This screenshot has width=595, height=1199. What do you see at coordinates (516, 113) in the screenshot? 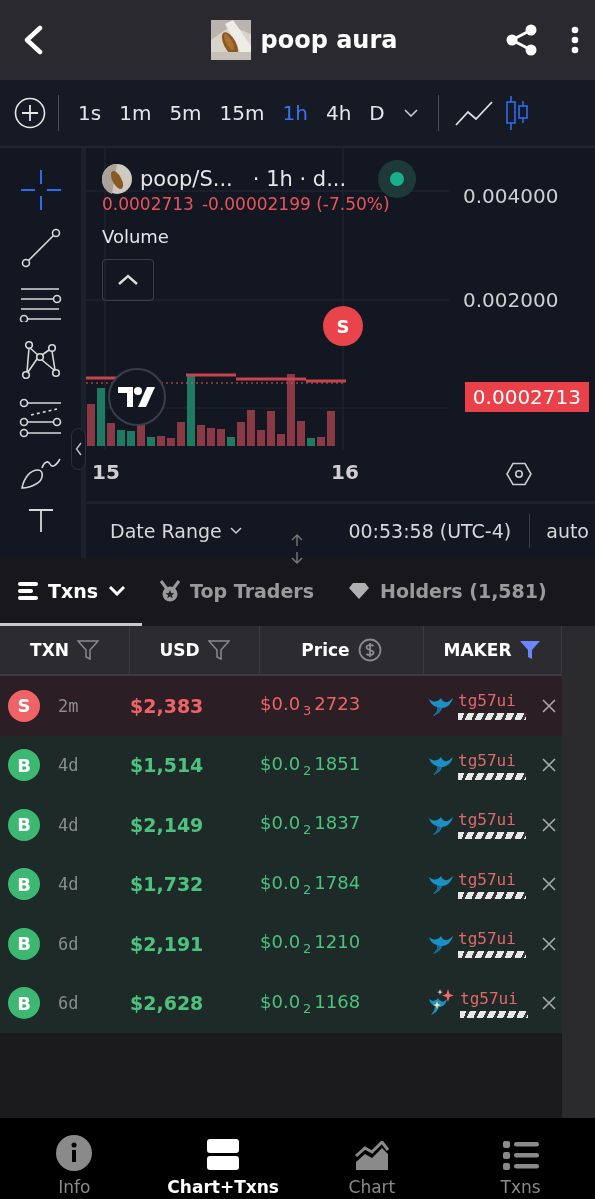
I see `candlestick-icon` at bounding box center [516, 113].